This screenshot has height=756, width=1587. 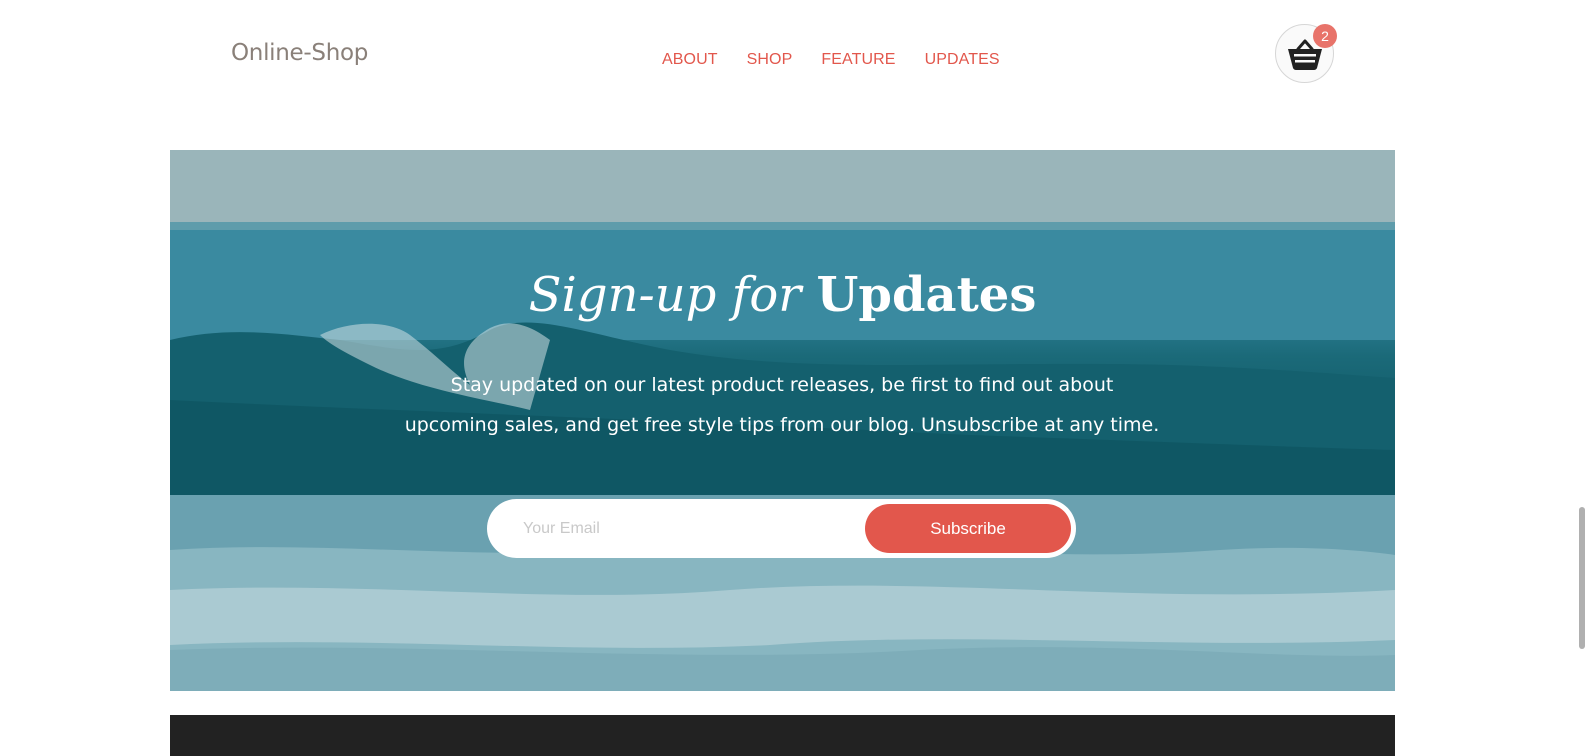 What do you see at coordinates (665, 295) in the screenshot?
I see `signup-title-italic: Sign-up for` at bounding box center [665, 295].